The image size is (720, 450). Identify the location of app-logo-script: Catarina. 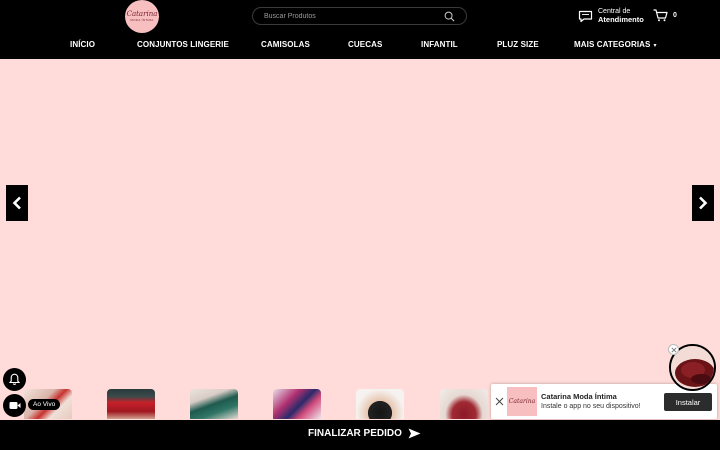
(522, 401).